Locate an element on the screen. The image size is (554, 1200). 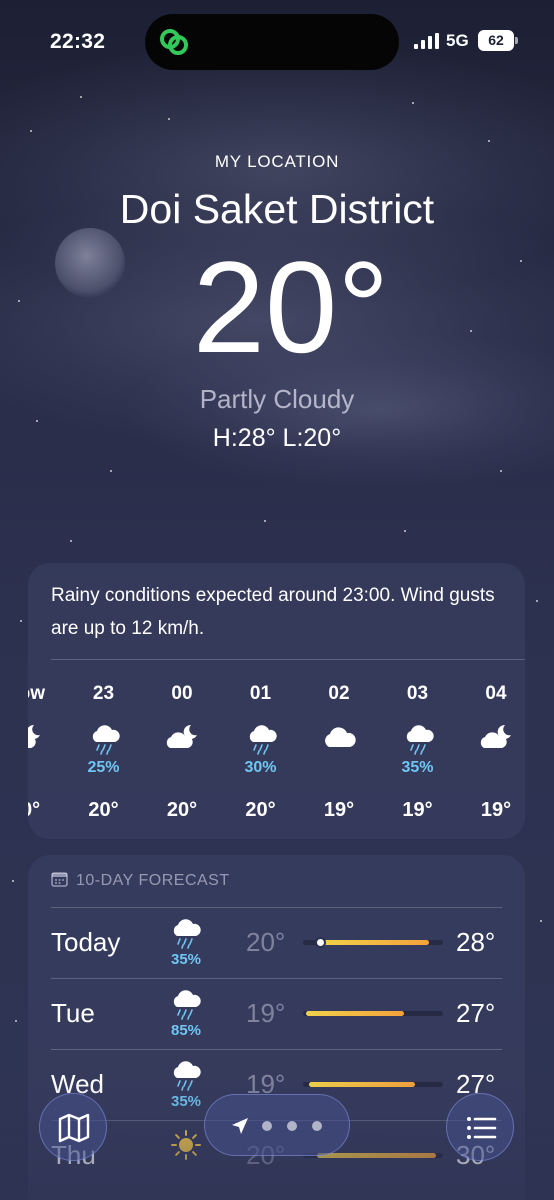
hour-column: 03 35% 19° is located at coordinates (418, 755).